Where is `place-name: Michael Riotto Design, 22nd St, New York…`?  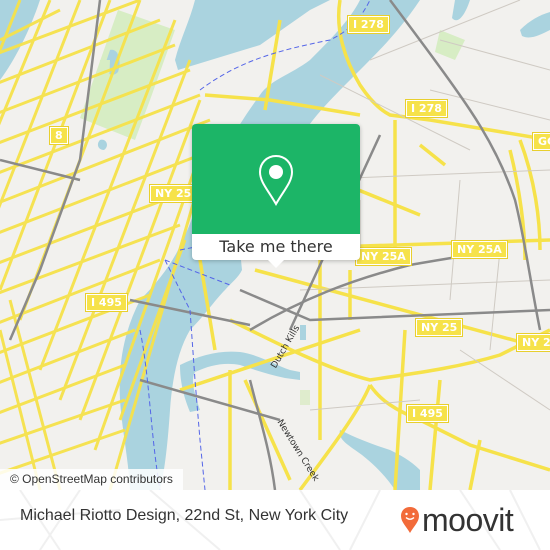
place-name: Michael Riotto Design, 22nd St, New York… is located at coordinates (184, 515).